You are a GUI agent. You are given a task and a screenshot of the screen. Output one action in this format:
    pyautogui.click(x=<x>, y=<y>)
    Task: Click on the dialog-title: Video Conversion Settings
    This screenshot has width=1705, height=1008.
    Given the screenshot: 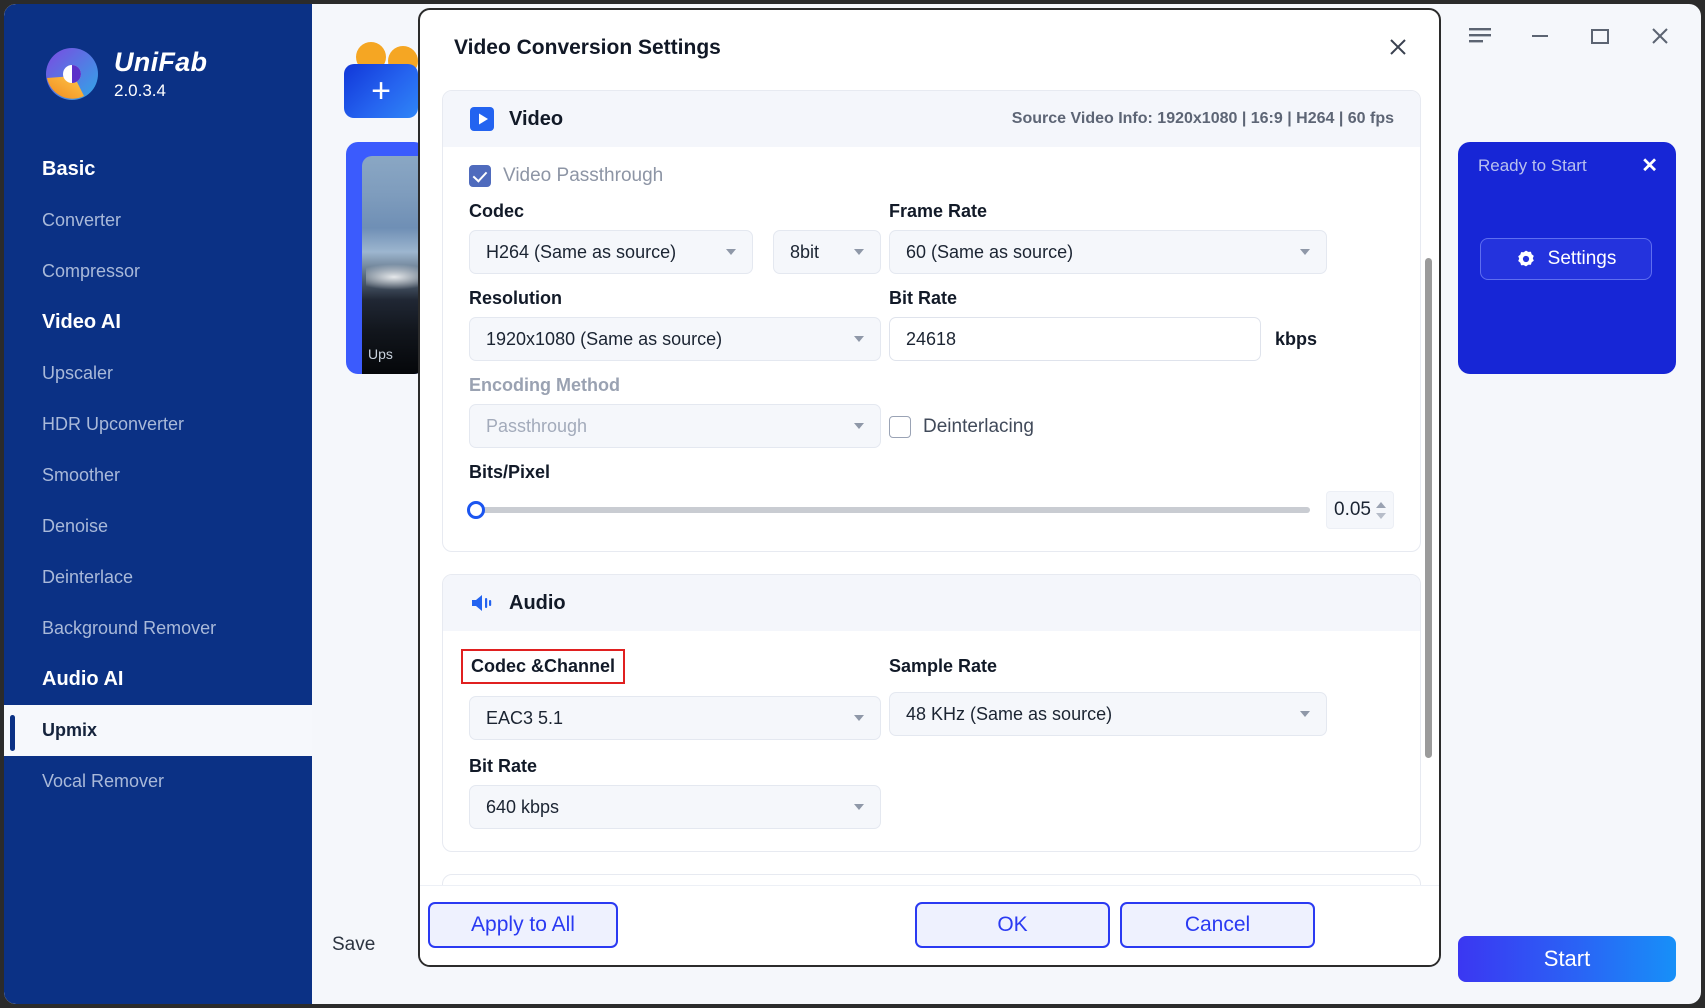 What is the action you would take?
    pyautogui.click(x=587, y=47)
    